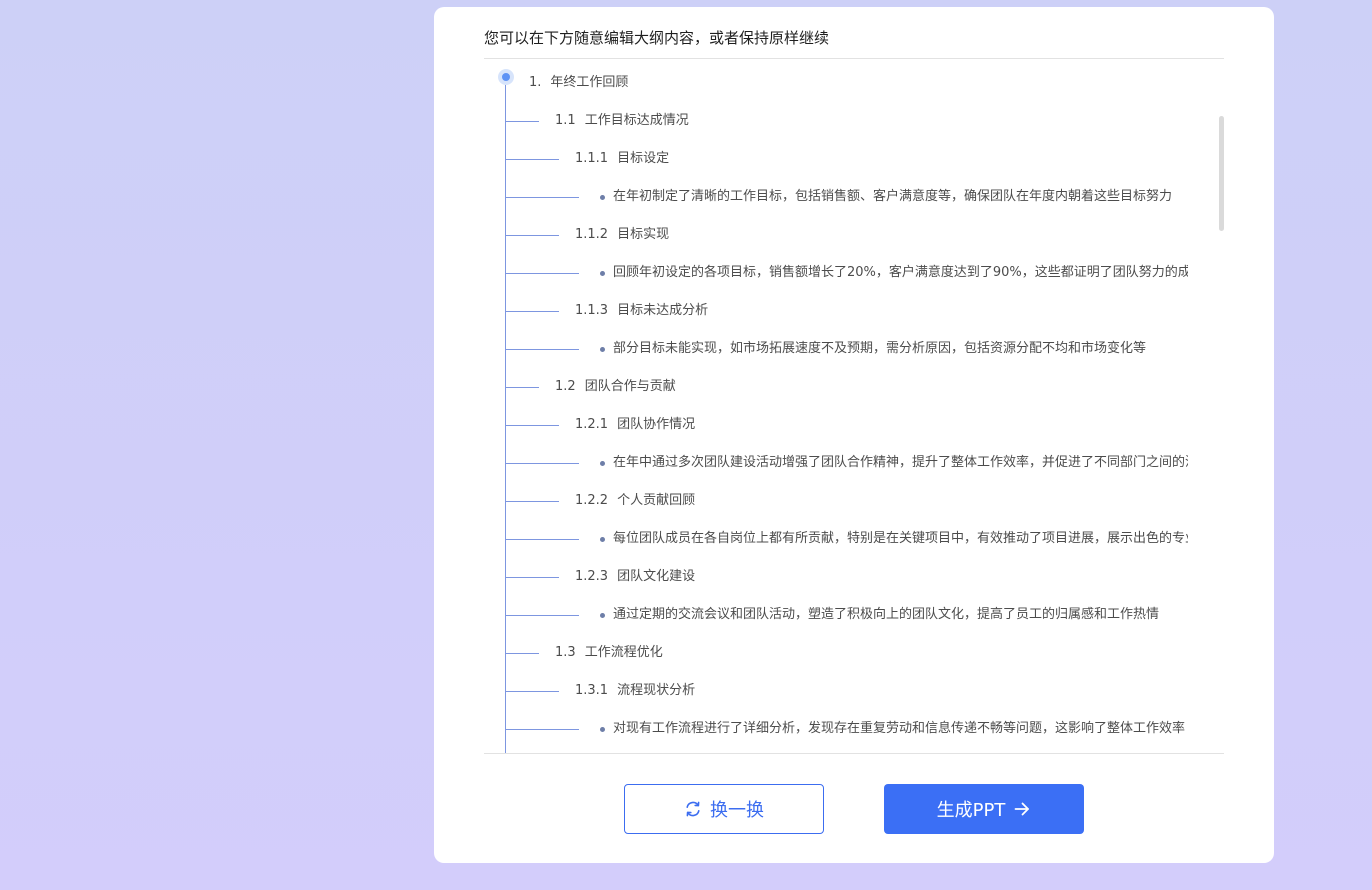 Image resolution: width=1372 pixels, height=890 pixels. What do you see at coordinates (643, 158) in the screenshot?
I see `subsection-title: 目标设定` at bounding box center [643, 158].